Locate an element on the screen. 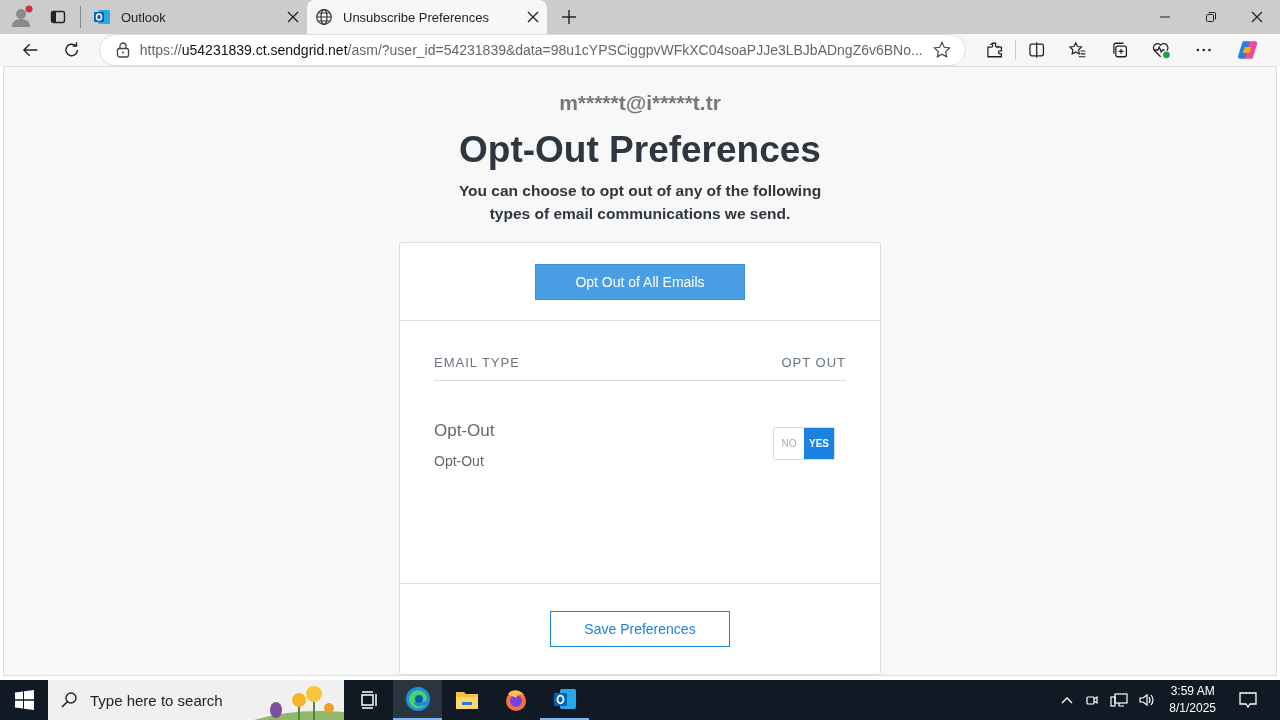 The width and height of the screenshot is (1280, 720). globe-icon is located at coordinates (324, 17).